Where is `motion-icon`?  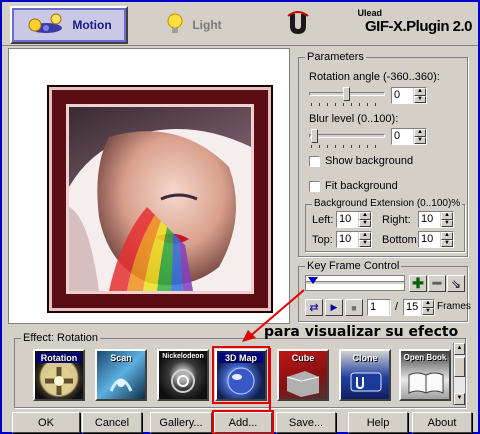 motion-icon is located at coordinates (46, 25).